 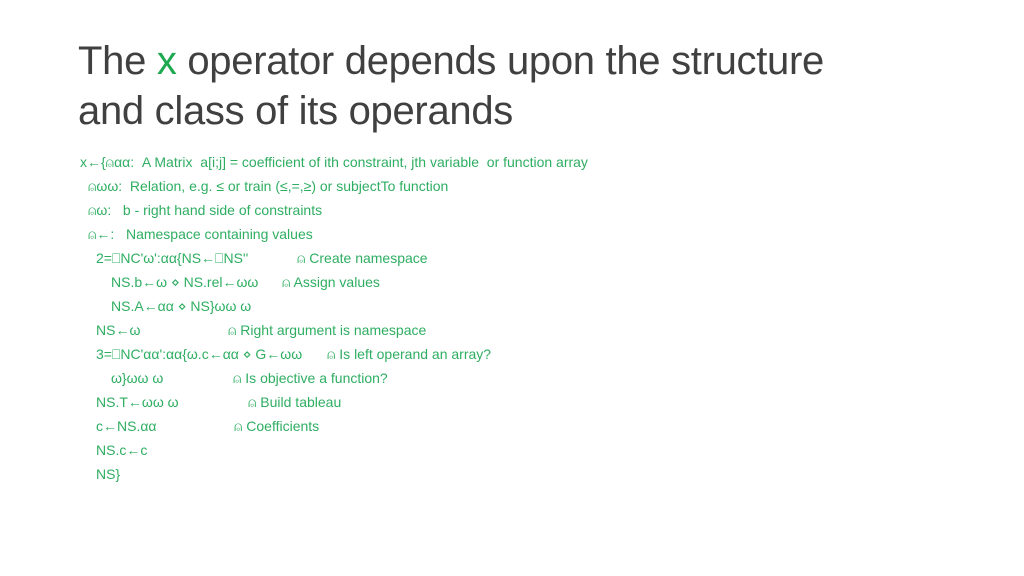 What do you see at coordinates (327, 330) in the screenshot?
I see `code-comment: ⍝ Right argument is namespace` at bounding box center [327, 330].